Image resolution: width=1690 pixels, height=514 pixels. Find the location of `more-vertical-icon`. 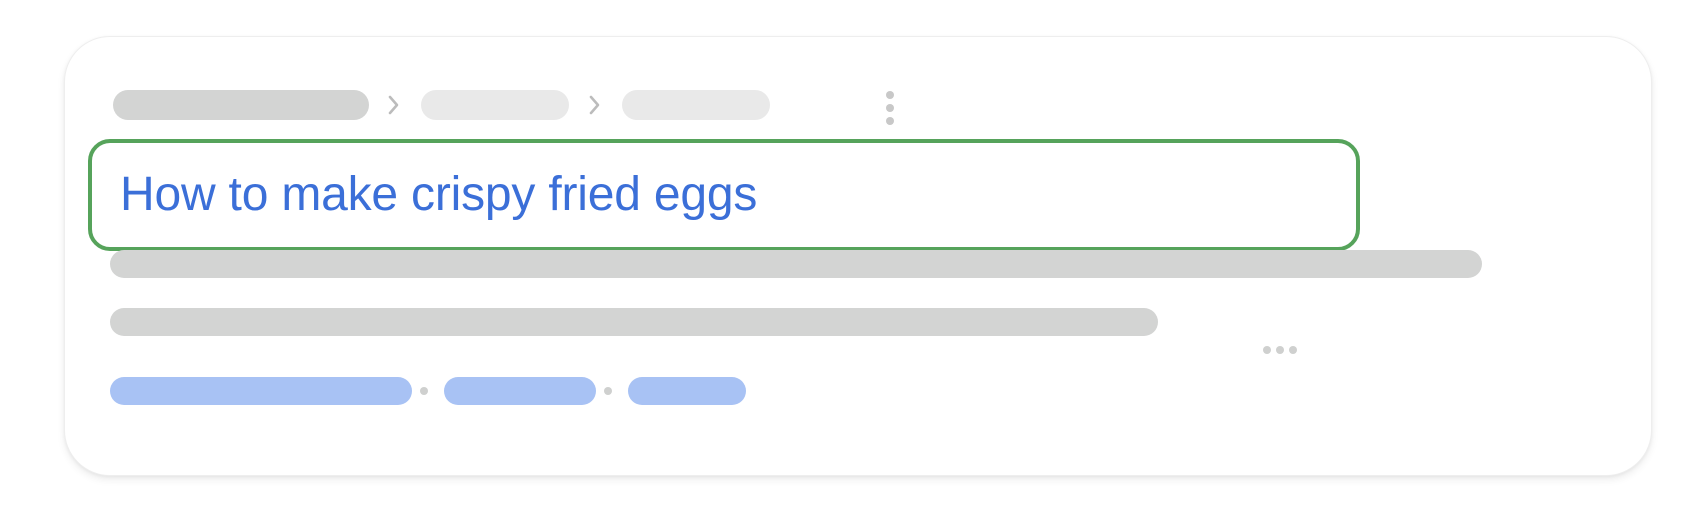

more-vertical-icon is located at coordinates (890, 111).